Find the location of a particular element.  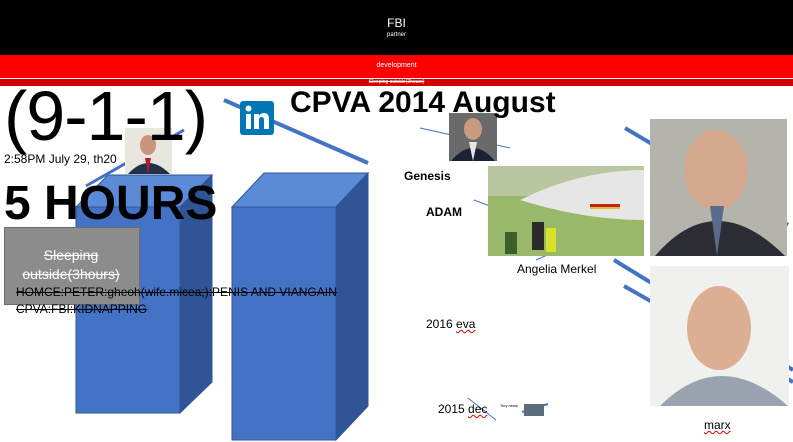

sleeping-box-text: Sleeping outside(3hours) is located at coordinates (71, 264).